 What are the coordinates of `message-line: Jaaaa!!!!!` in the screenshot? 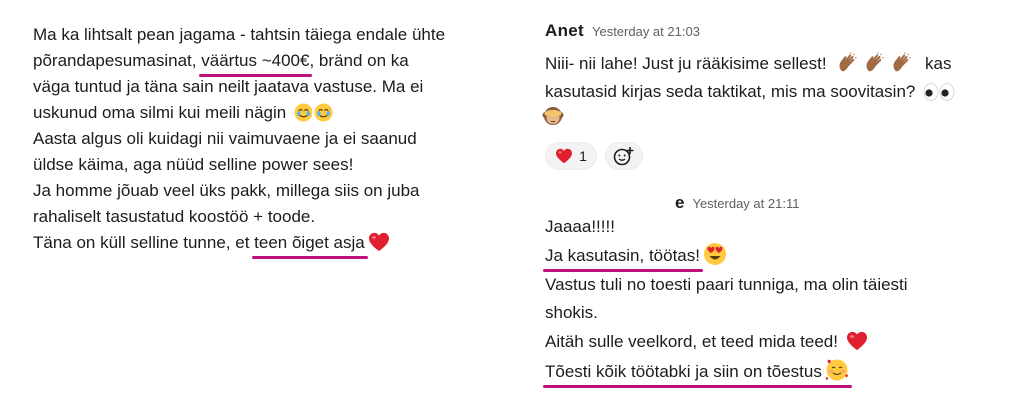 It's located at (580, 226).